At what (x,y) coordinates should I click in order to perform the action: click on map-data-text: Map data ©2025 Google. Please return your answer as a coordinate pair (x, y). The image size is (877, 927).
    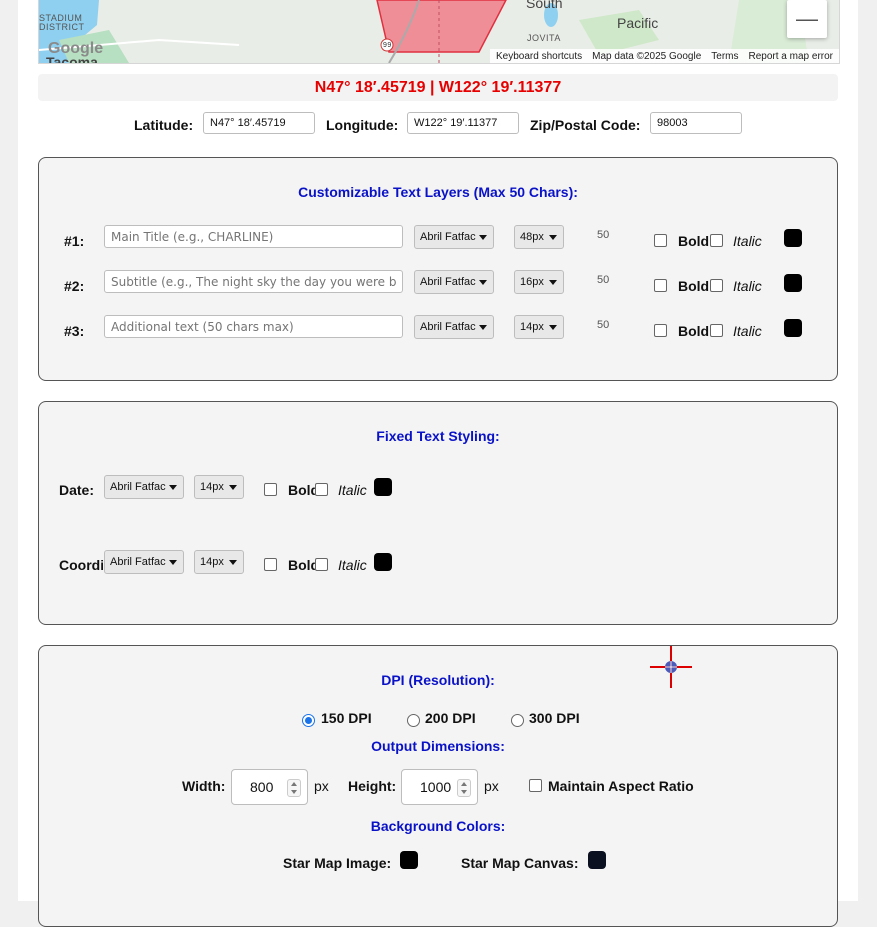
    Looking at the image, I should click on (647, 56).